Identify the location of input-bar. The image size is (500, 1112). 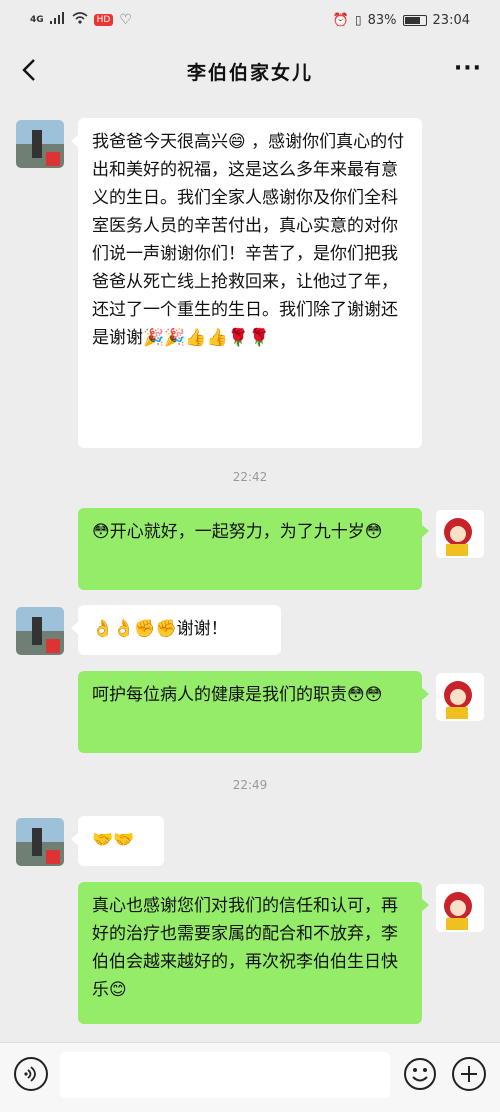
(250, 1077).